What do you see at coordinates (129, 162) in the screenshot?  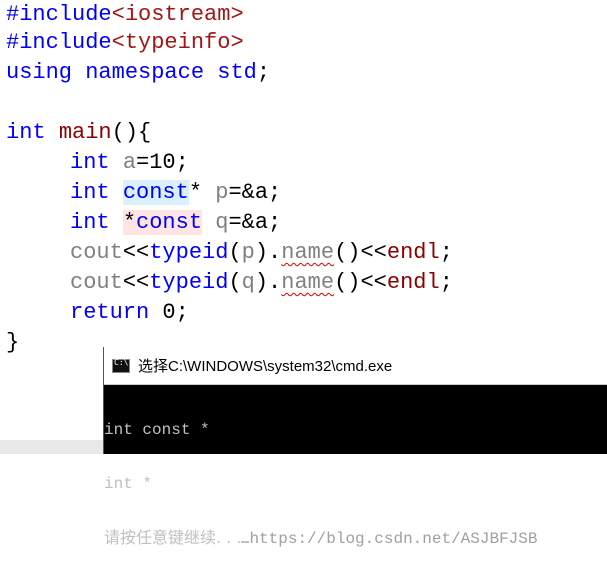 I see `variable-name: a` at bounding box center [129, 162].